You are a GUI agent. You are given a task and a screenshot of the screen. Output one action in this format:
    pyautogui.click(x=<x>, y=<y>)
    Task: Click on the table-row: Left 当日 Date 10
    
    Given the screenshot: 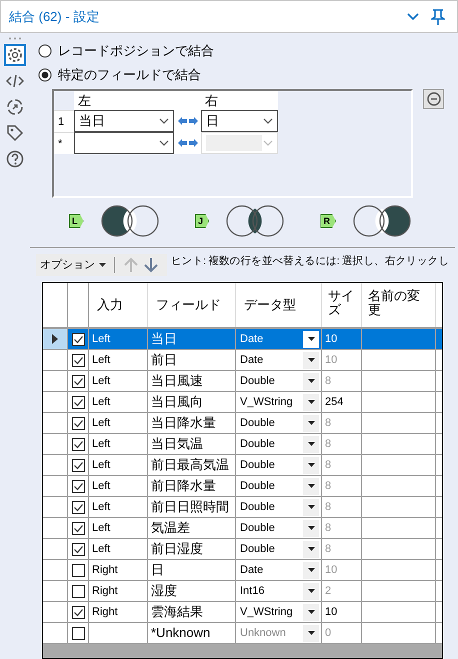 What is the action you would take?
    pyautogui.click(x=242, y=339)
    